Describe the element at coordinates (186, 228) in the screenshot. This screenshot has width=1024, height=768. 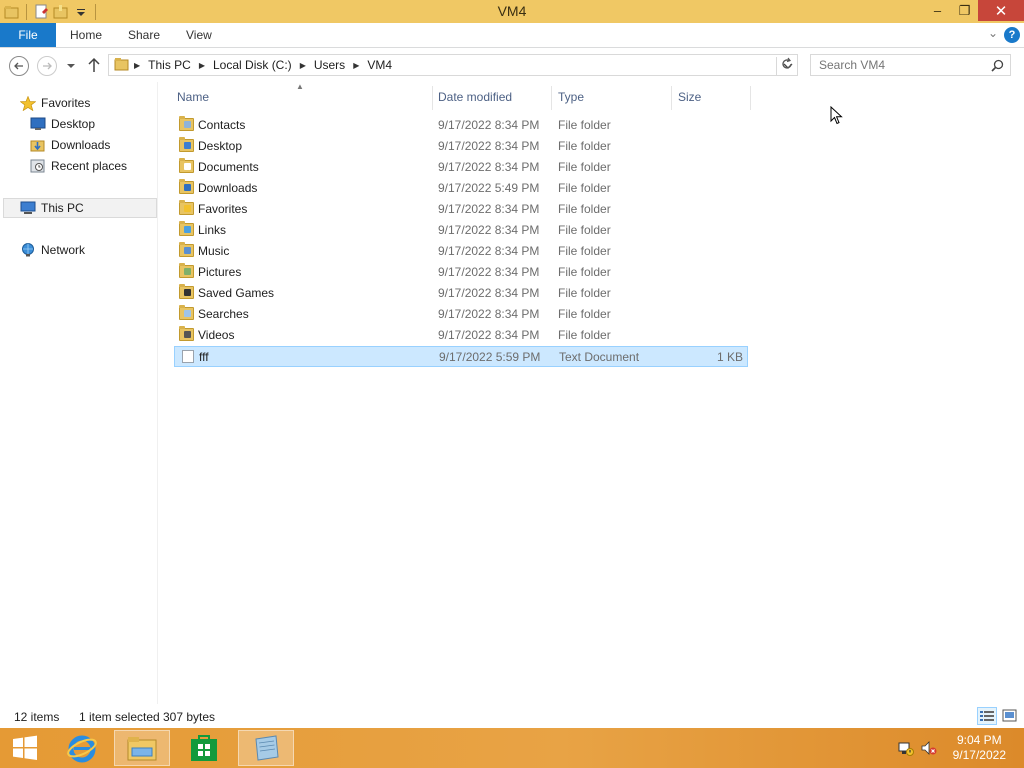
I see `links-folder-icon` at that location.